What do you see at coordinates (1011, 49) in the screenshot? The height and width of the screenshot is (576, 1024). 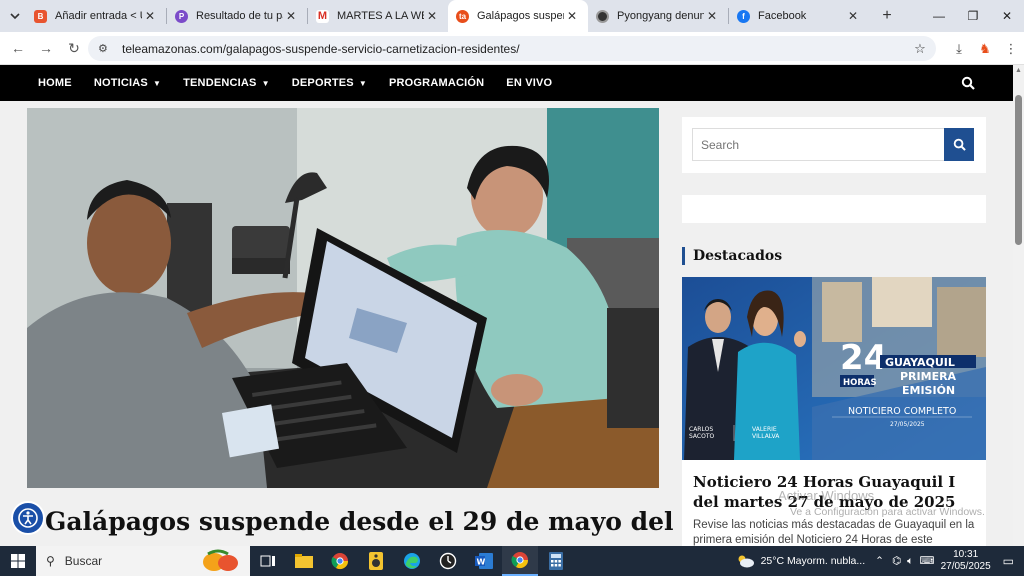 I see `menu-kebab-icon: ⋮` at bounding box center [1011, 49].